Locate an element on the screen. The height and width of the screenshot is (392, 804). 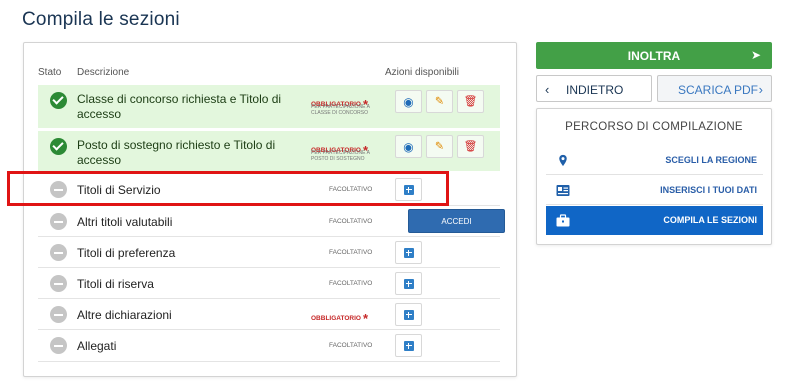
section-label: Altri titoli valutabili is located at coordinates (125, 222).